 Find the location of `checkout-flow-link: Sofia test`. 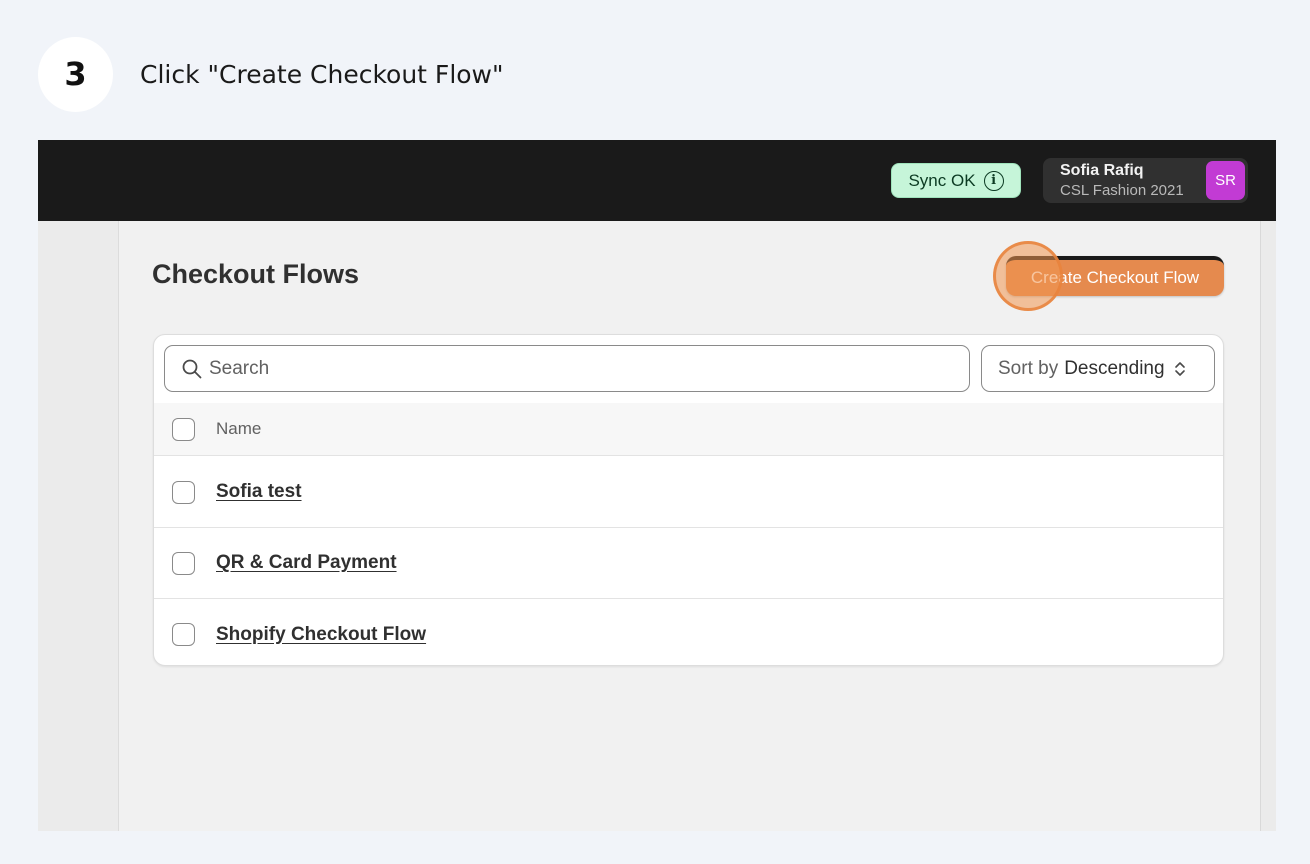

checkout-flow-link: Sofia test is located at coordinates (259, 492).